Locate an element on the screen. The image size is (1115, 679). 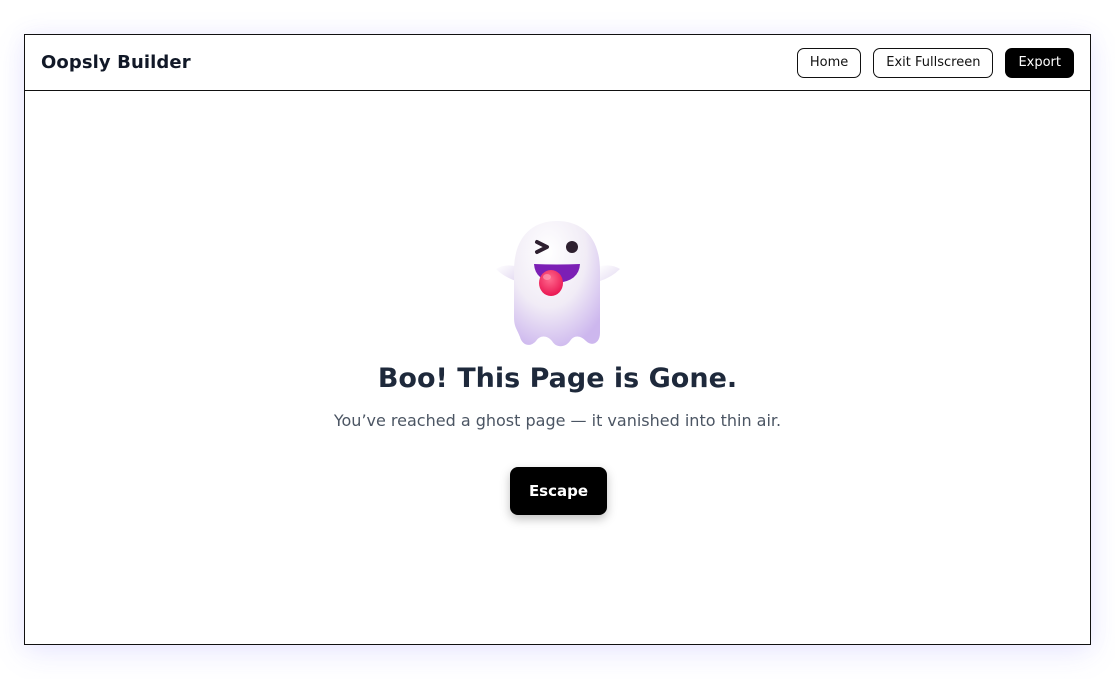
escape-button: Escape is located at coordinates (558, 491).